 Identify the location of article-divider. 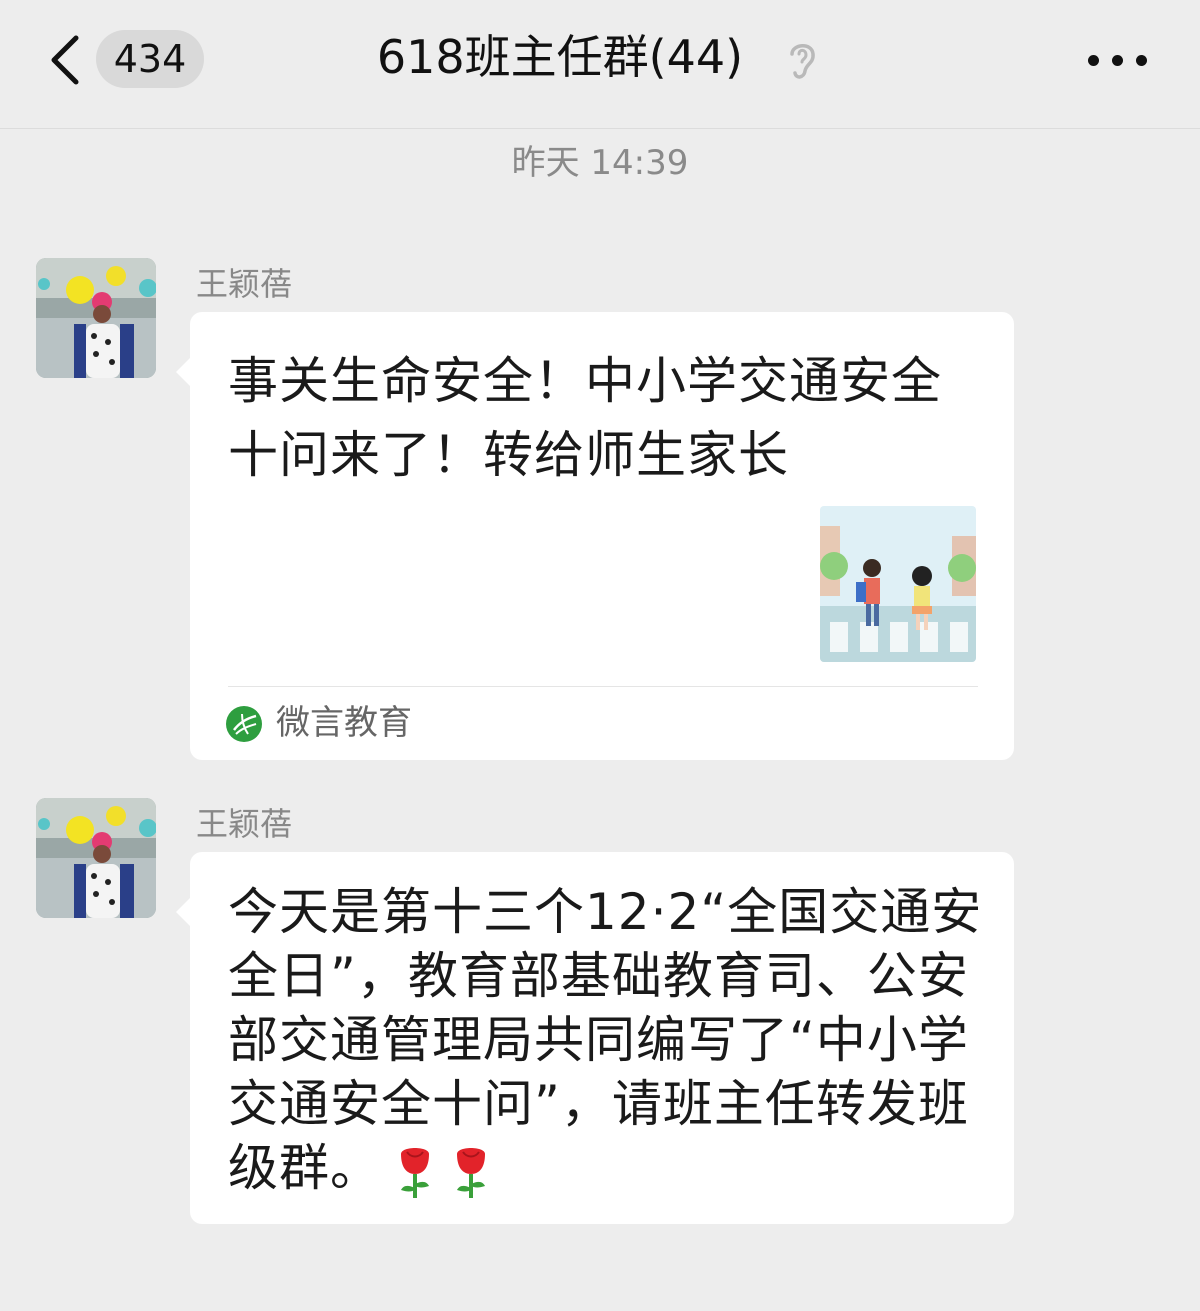
(603, 686).